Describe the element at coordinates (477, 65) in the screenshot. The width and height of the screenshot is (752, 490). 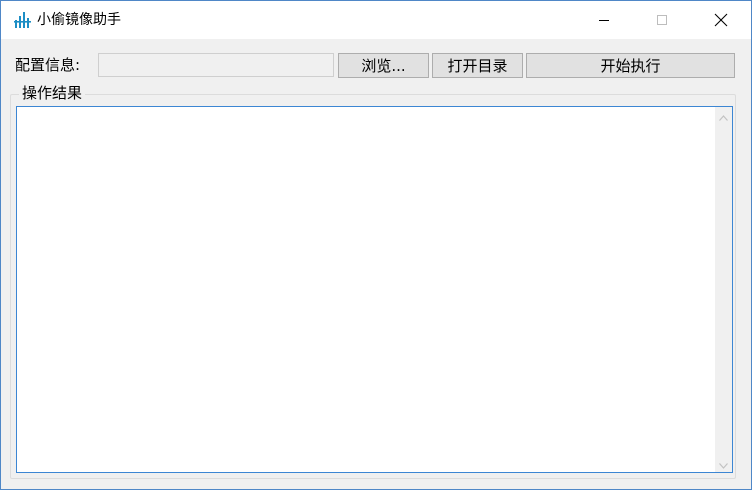
I see `open-directory-button: 打开目录` at that location.